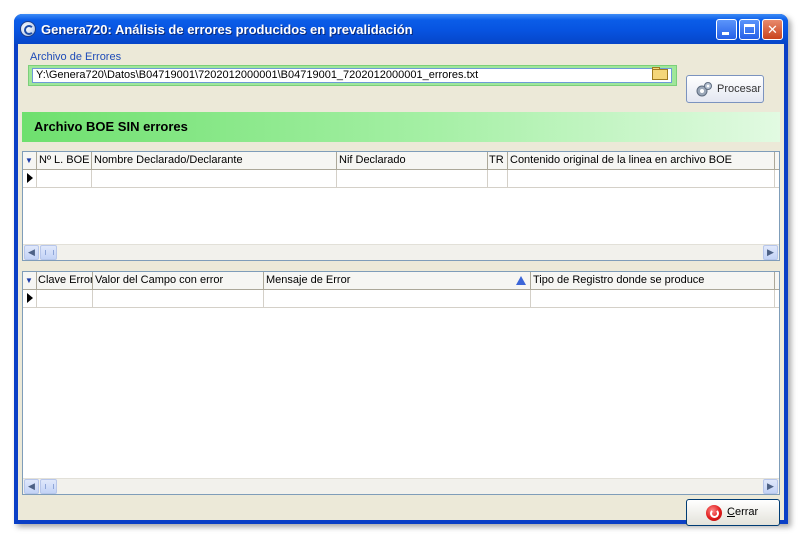 The height and width of the screenshot is (538, 803). Describe the element at coordinates (660, 73) in the screenshot. I see `browse-button` at that location.